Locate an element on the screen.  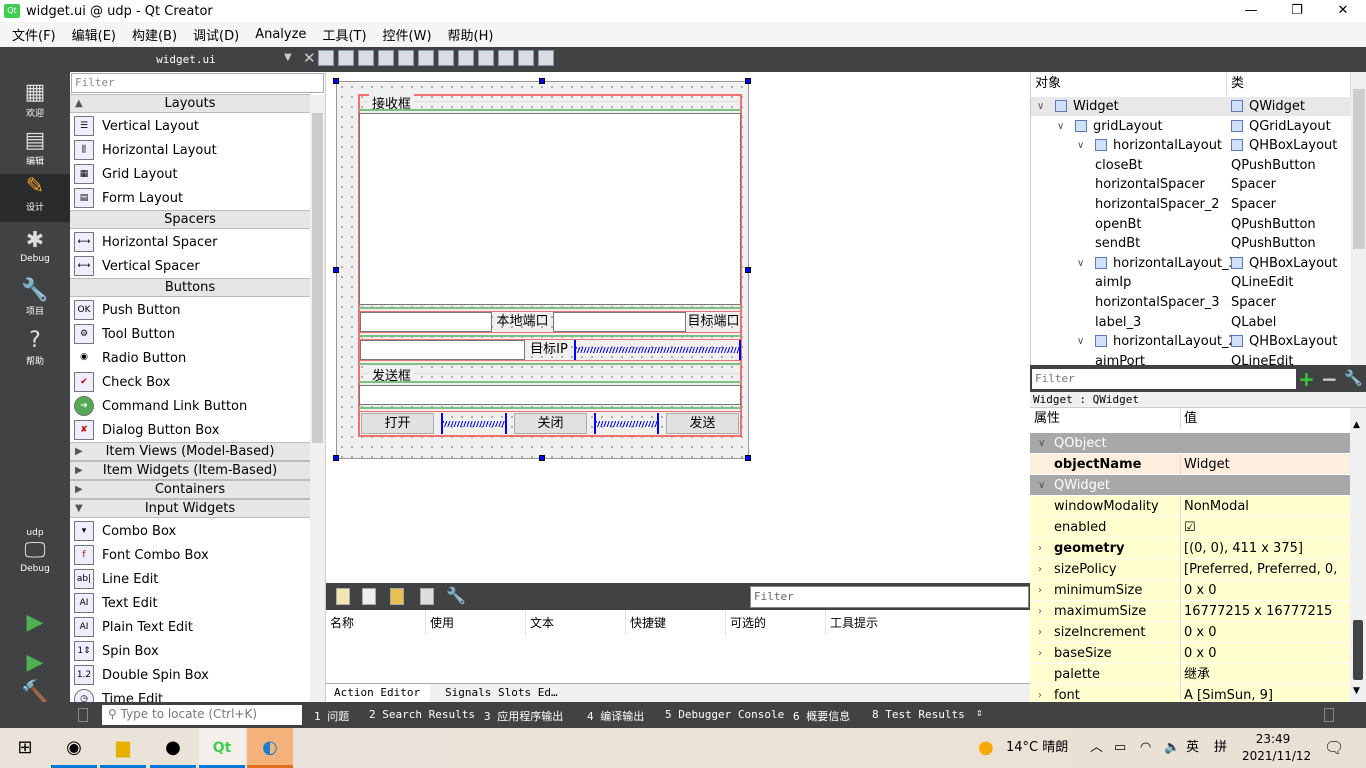
column-property: 属性 is located at coordinates (1047, 418).